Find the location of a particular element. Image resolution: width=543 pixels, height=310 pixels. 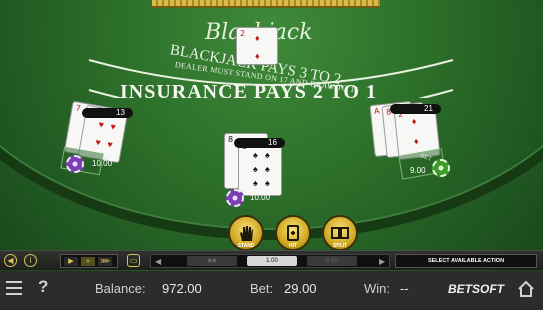

hand-card: 8 ♠ ♠ ♠ ♠ ♠ ♠ is located at coordinates (260, 168).